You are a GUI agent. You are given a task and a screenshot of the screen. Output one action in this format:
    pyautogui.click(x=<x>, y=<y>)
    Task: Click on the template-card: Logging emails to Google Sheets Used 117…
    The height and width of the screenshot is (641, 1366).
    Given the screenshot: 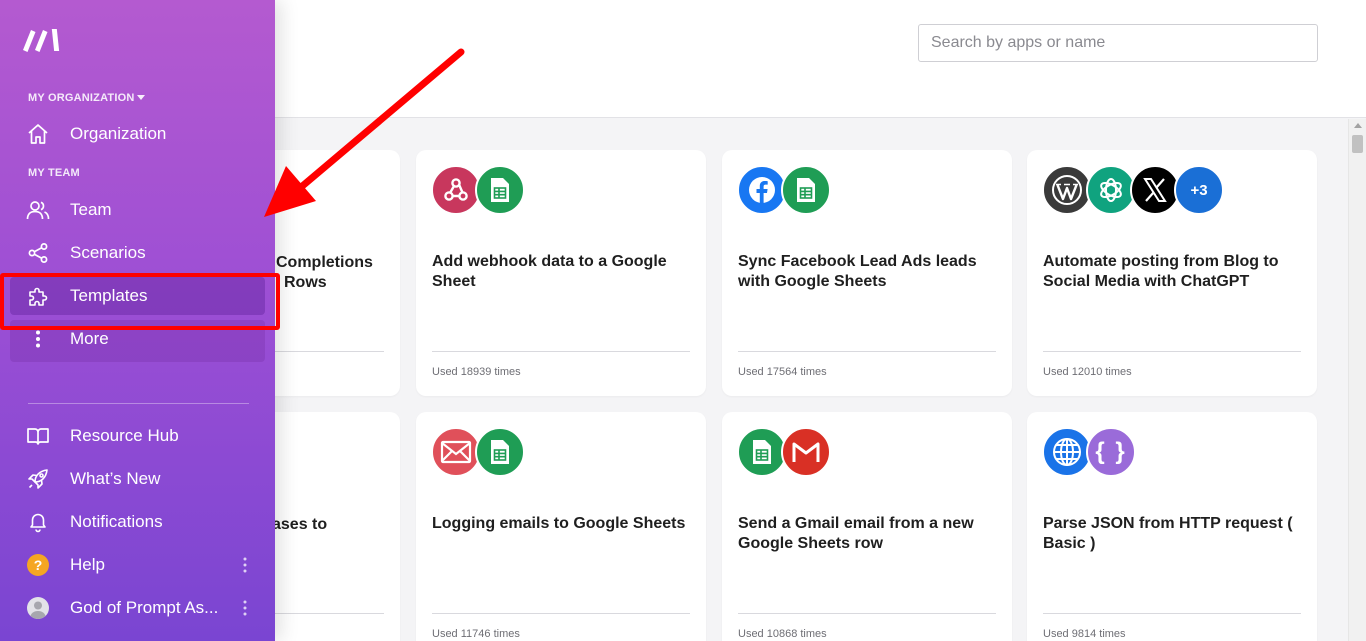 What is the action you would take?
    pyautogui.click(x=561, y=526)
    